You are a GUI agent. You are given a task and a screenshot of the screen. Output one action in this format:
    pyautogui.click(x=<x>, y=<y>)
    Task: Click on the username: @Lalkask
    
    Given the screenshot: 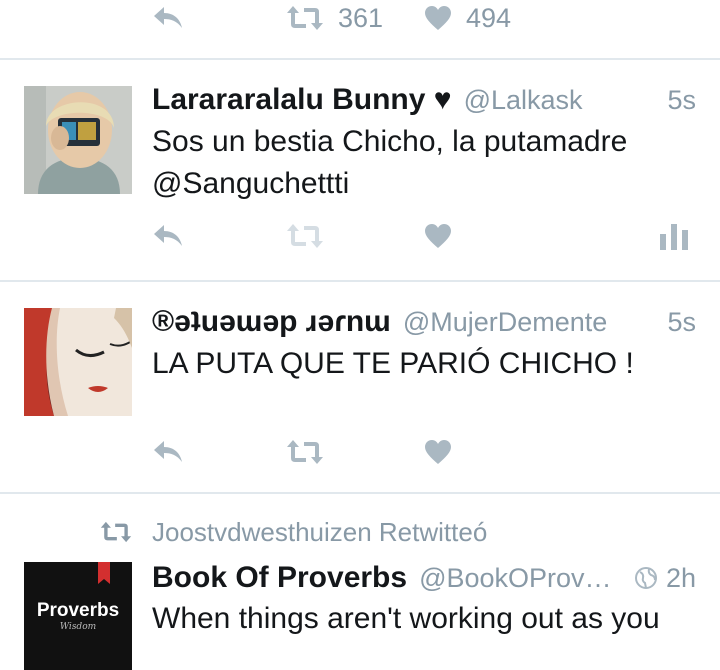 What is the action you would take?
    pyautogui.click(x=561, y=100)
    